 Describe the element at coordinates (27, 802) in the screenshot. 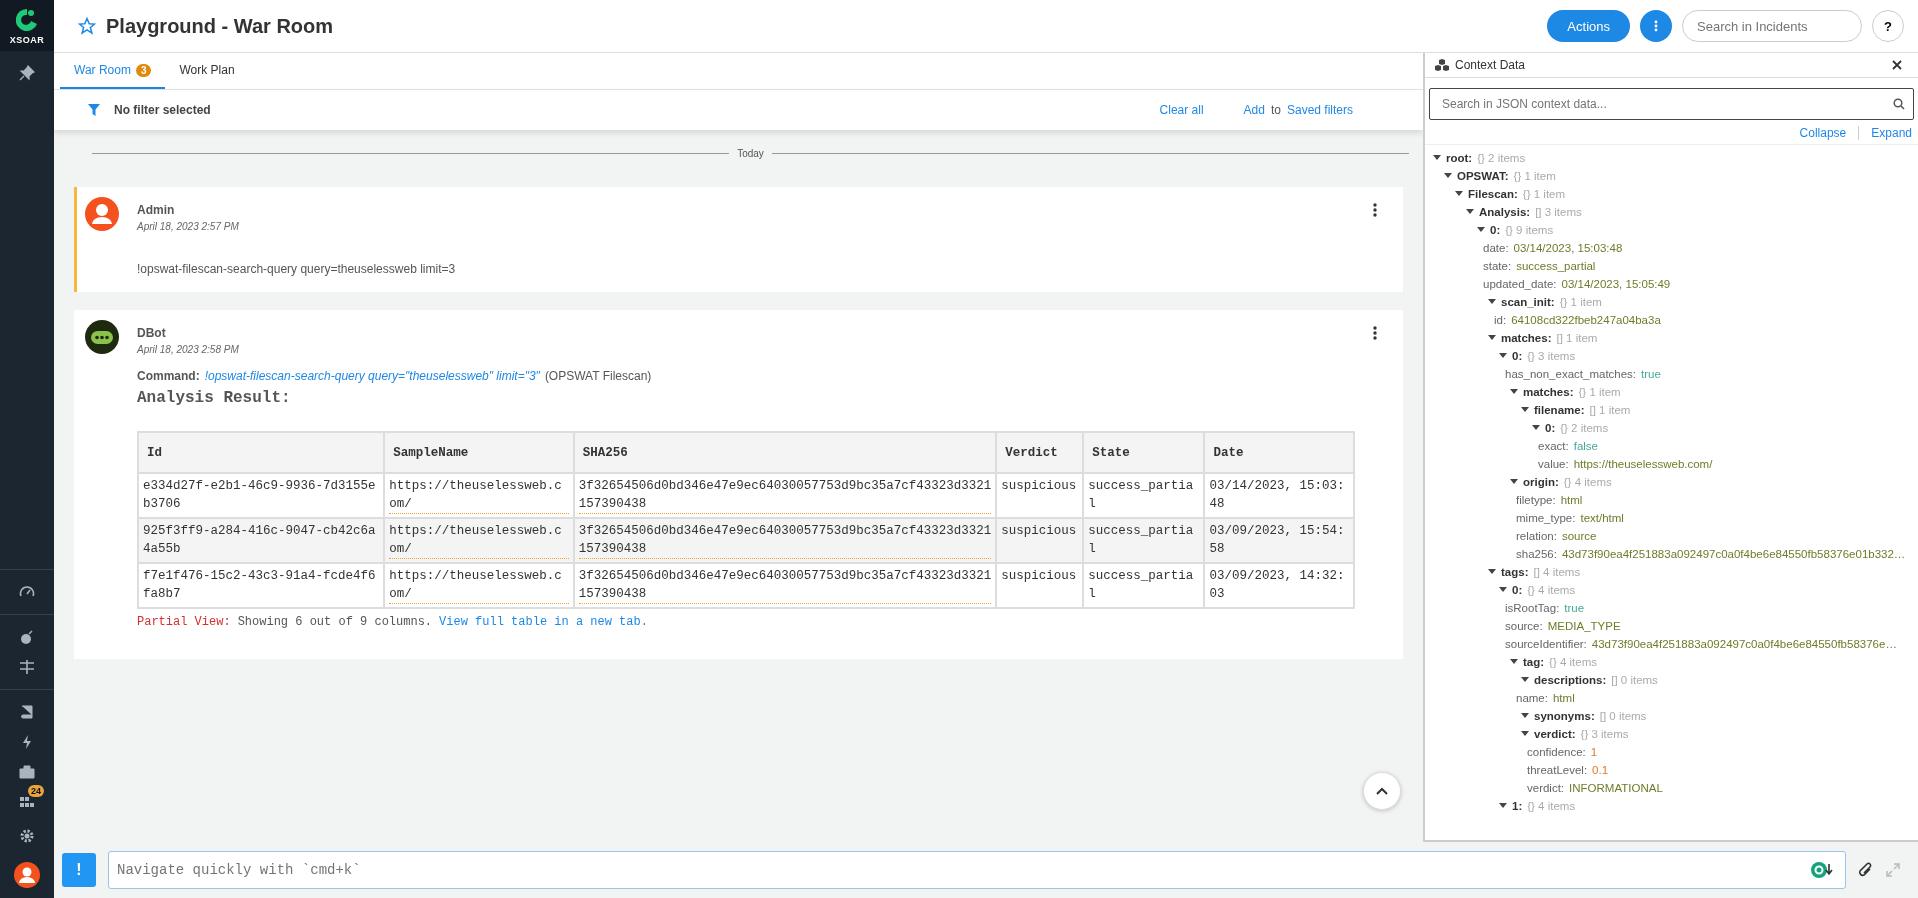

I see `grid-icon` at that location.